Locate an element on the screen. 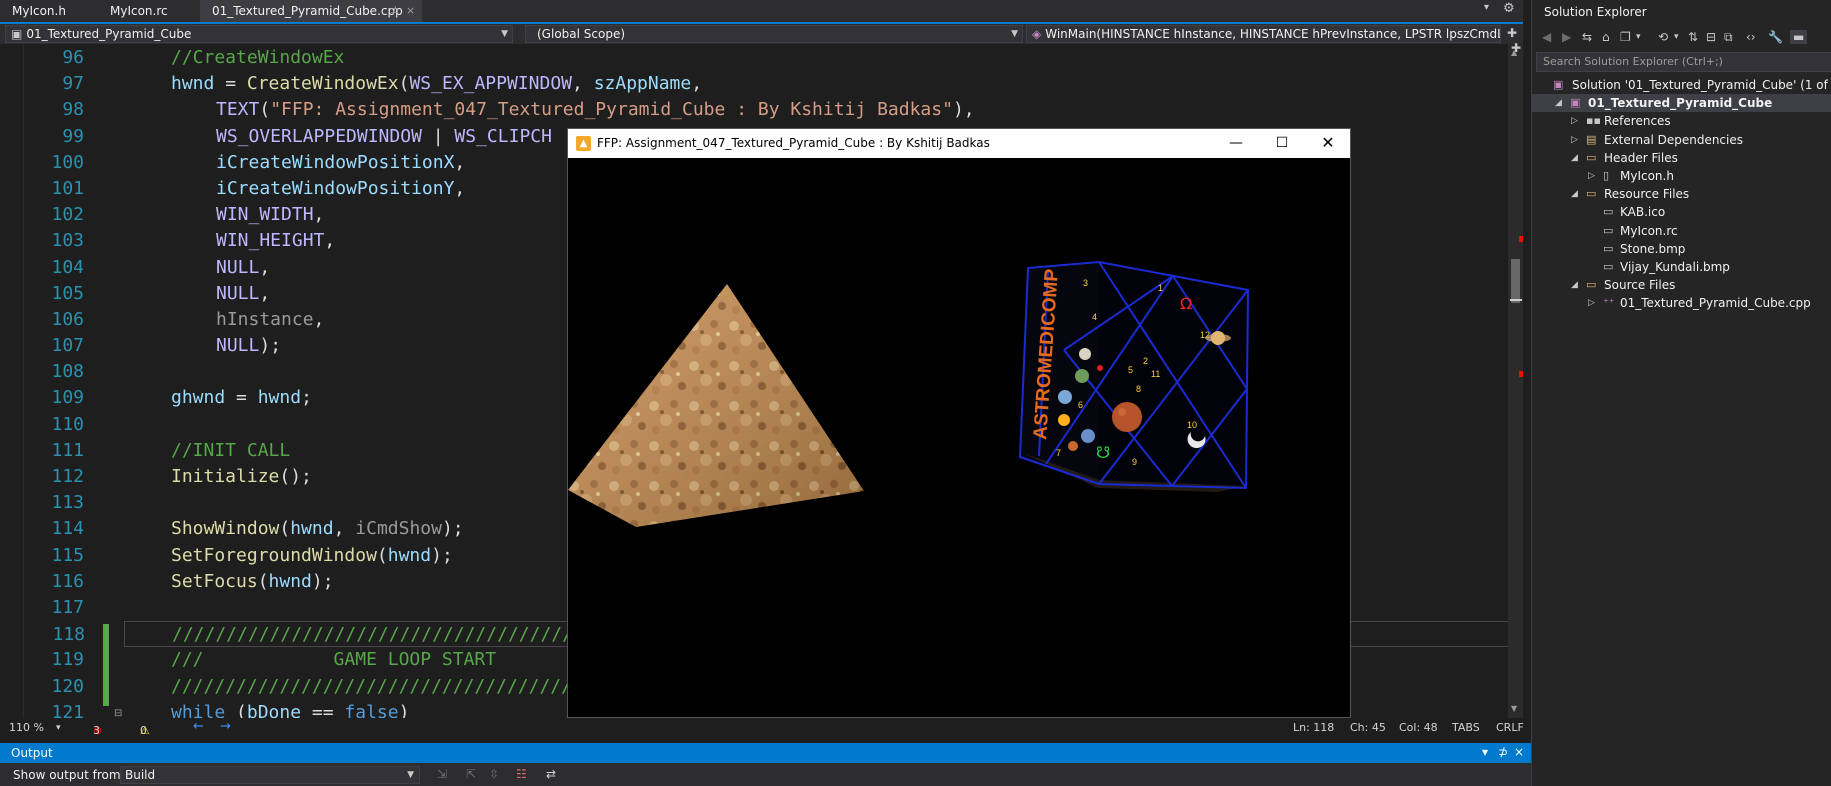 This screenshot has height=786, width=1831. pending-changes-icon: ⟲ is located at coordinates (1663, 37).